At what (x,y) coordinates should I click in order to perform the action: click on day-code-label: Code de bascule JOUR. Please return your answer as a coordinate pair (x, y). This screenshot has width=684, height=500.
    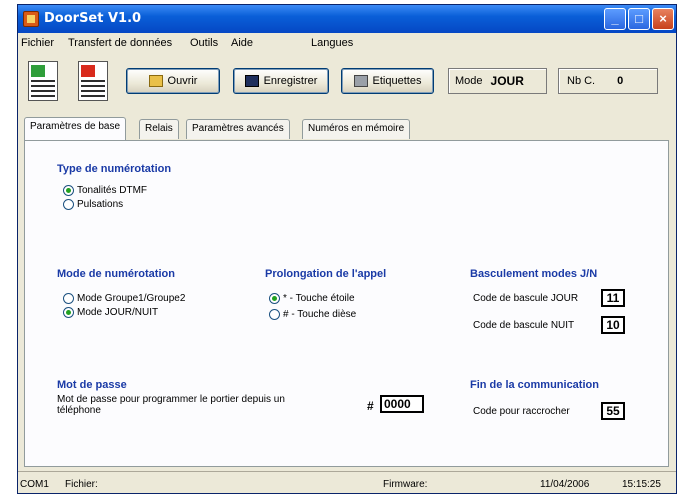
    Looking at the image, I should click on (526, 298).